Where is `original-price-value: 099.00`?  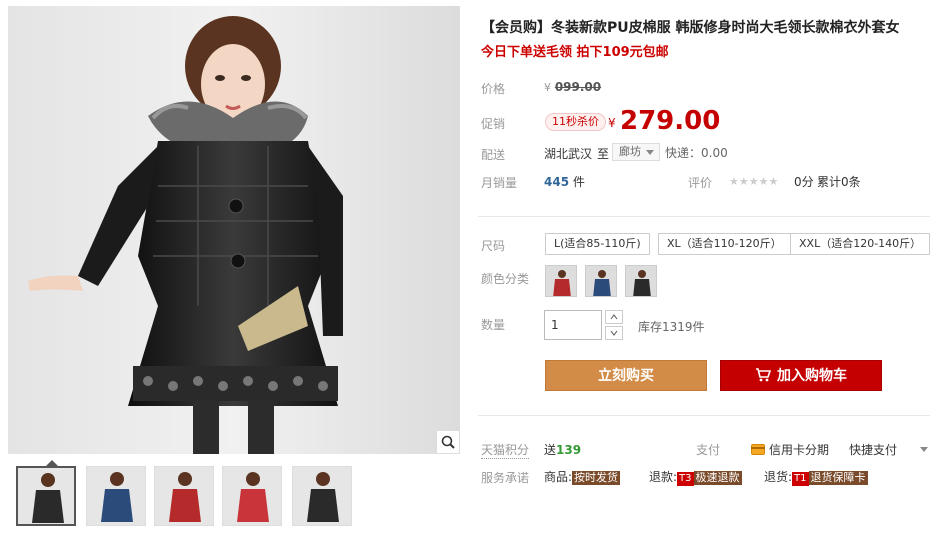
original-price-value: 099.00 is located at coordinates (578, 87).